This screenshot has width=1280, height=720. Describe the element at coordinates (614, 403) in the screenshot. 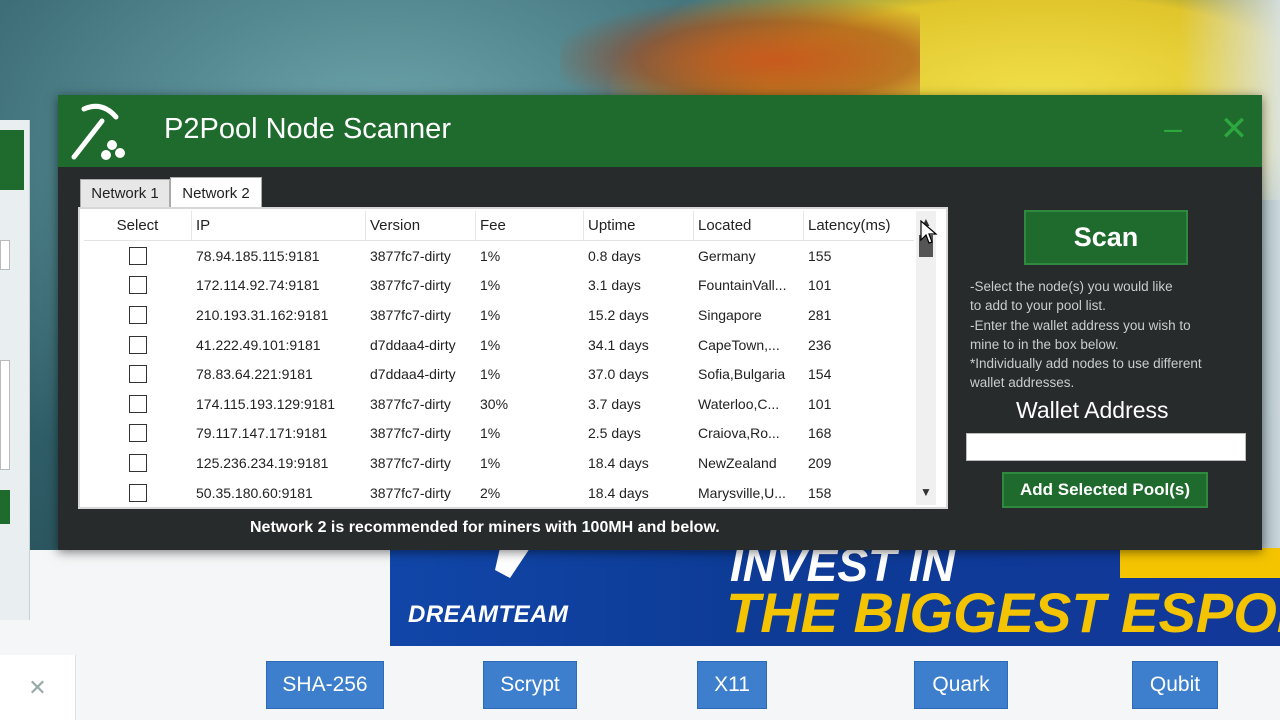

I see `uptime-cell: 3.7 days` at that location.